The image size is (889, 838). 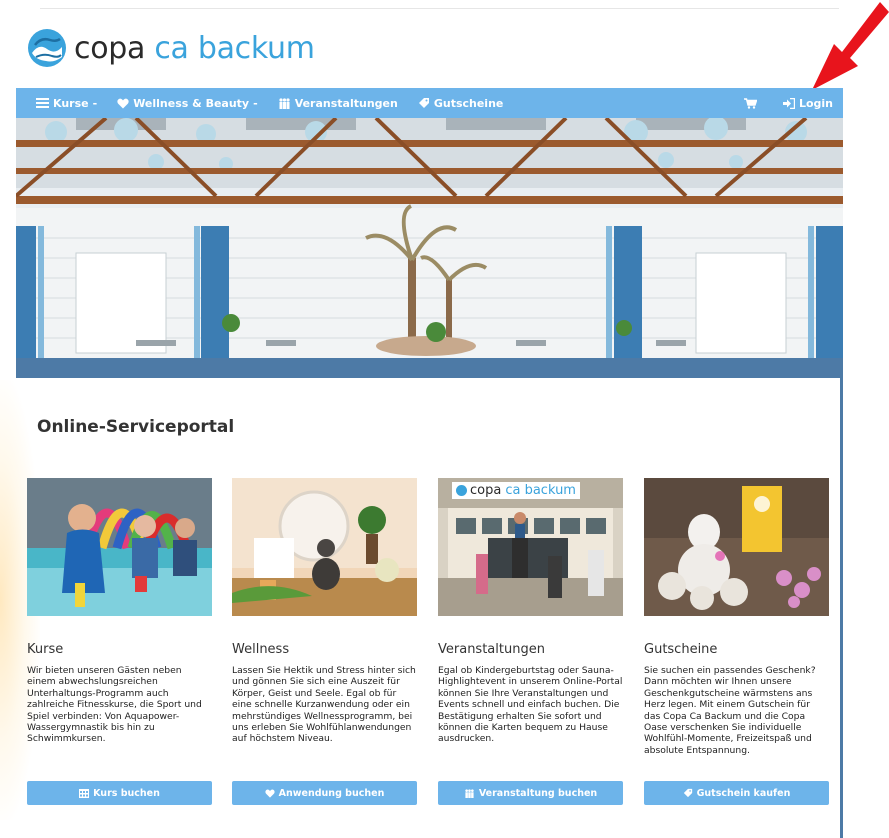 What do you see at coordinates (234, 48) in the screenshot?
I see `logo-word-cabackum: ca backum` at bounding box center [234, 48].